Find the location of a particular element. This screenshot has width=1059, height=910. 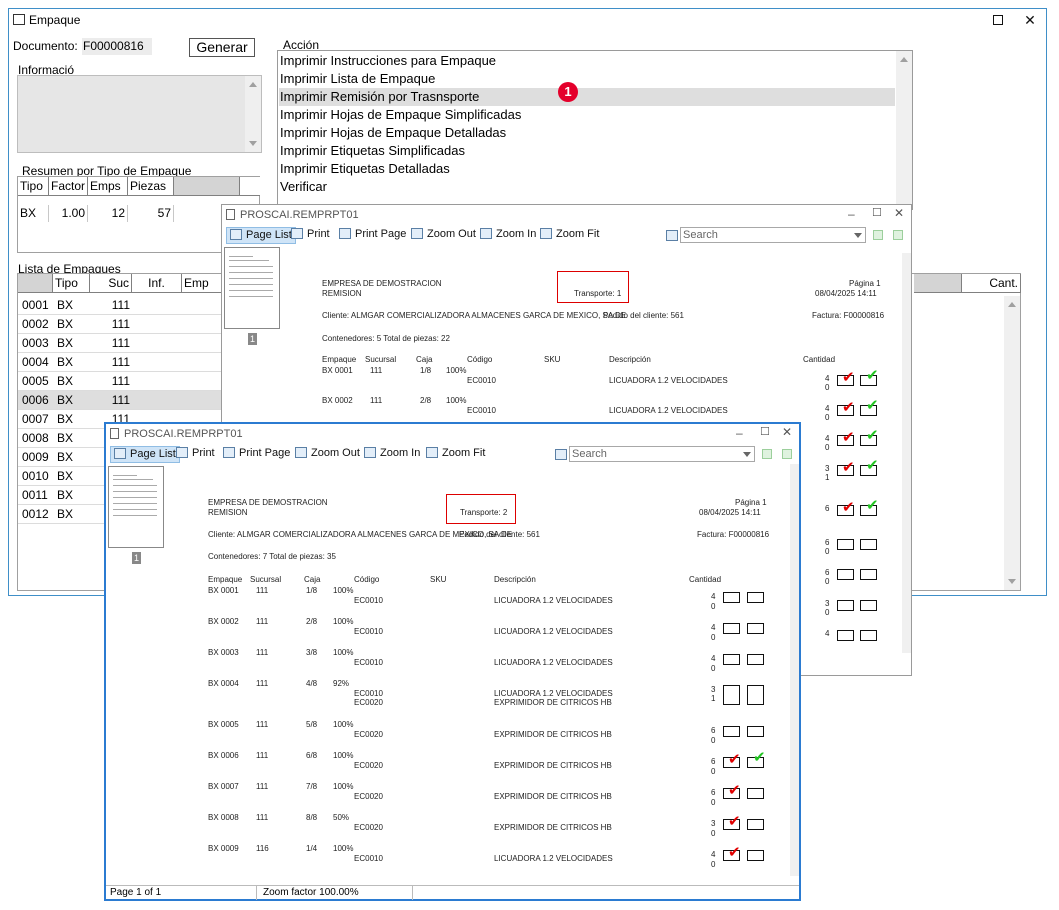

resumen-header: Tipo is located at coordinates (33, 186).